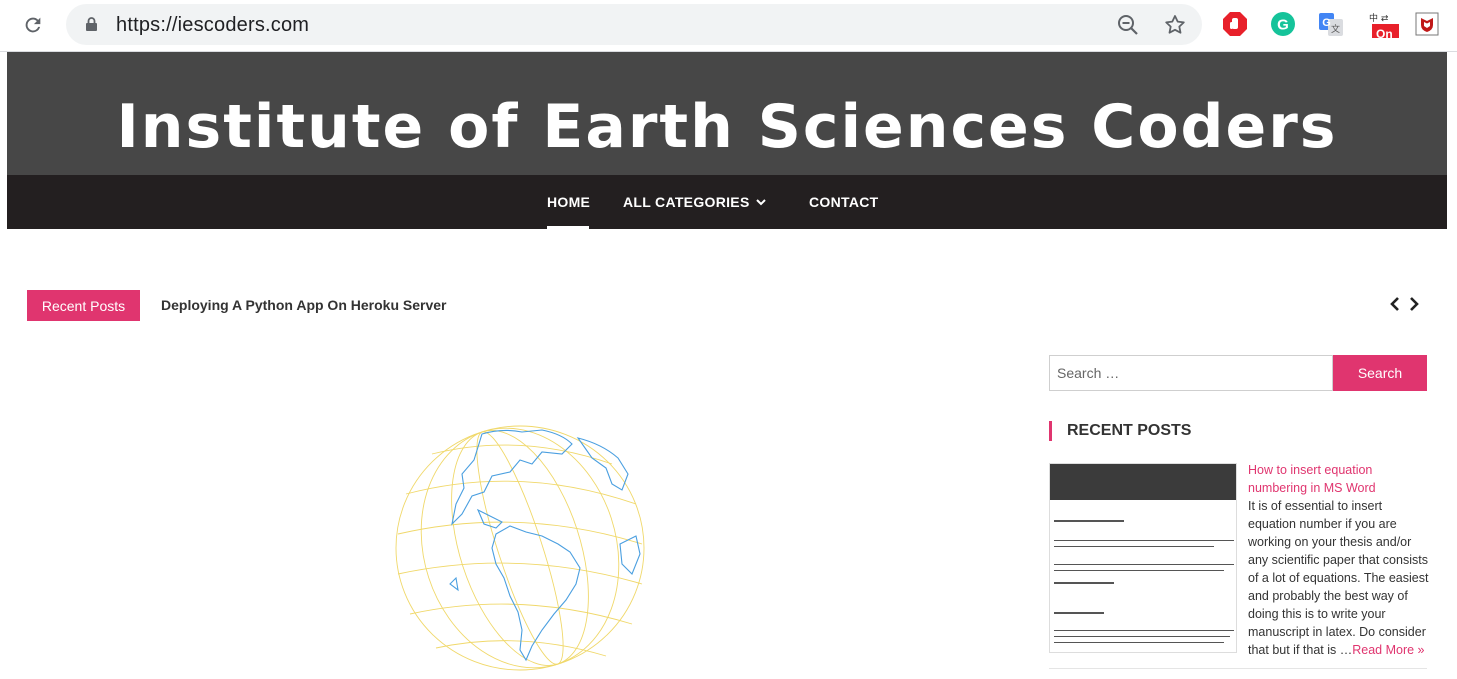 The width and height of the screenshot is (1457, 679). Describe the element at coordinates (303, 305) in the screenshot. I see `ticker-headline: Deploying A Python App On Heroku Server` at that location.